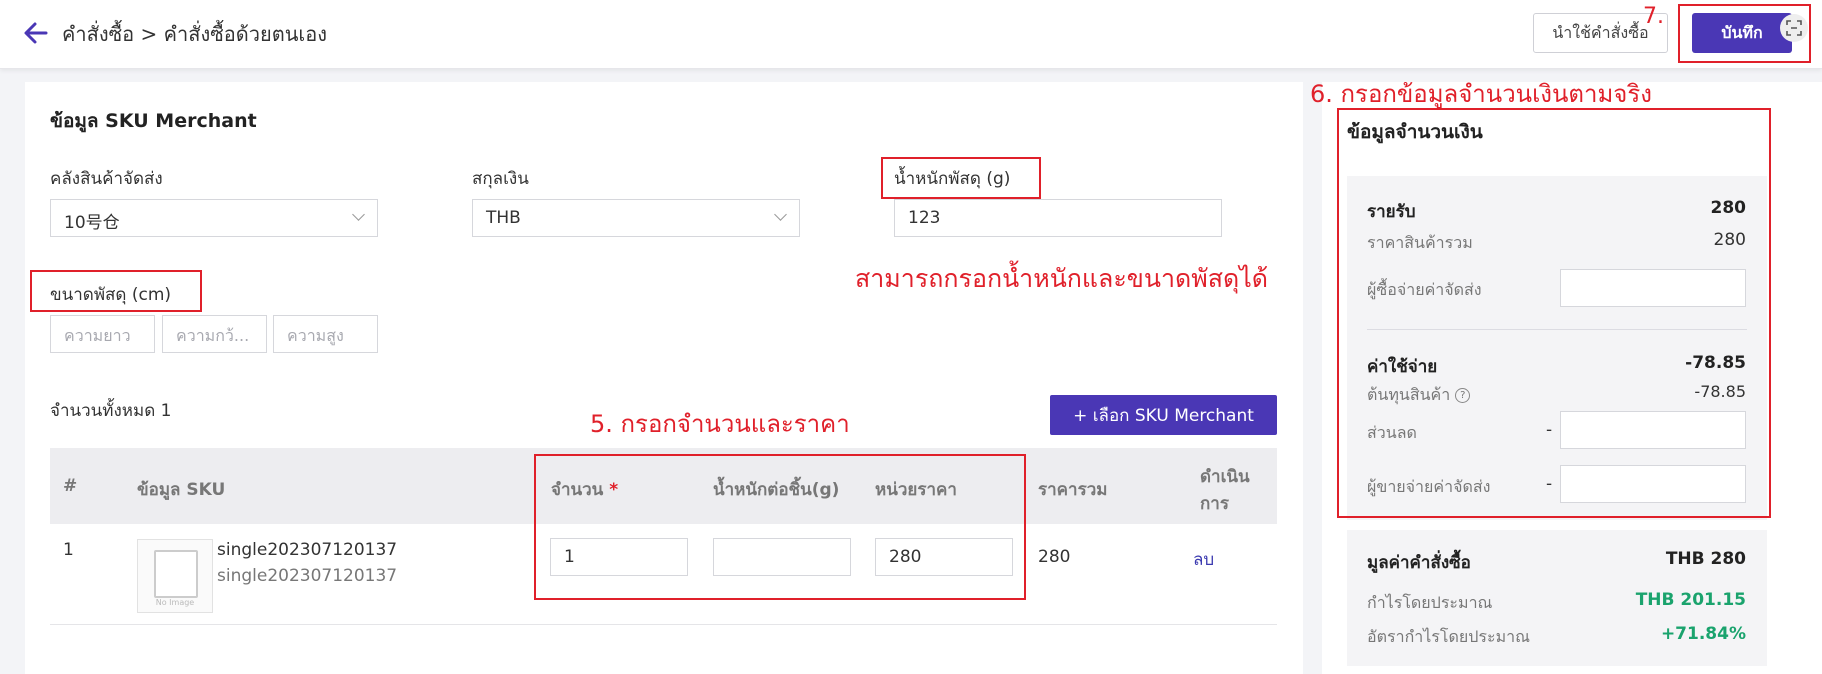 Image resolution: width=1822 pixels, height=674 pixels. Describe the element at coordinates (663, 624) in the screenshot. I see `row-divider` at that location.